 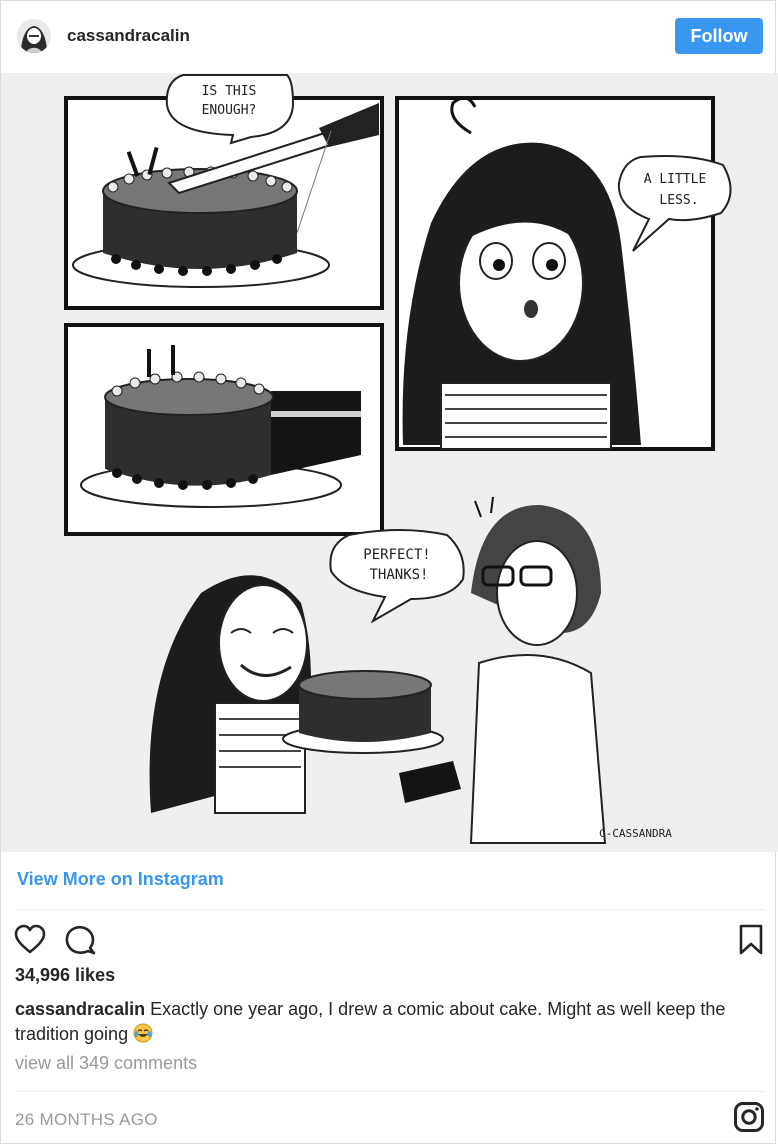 I want to click on comment-icon, so click(x=80, y=942).